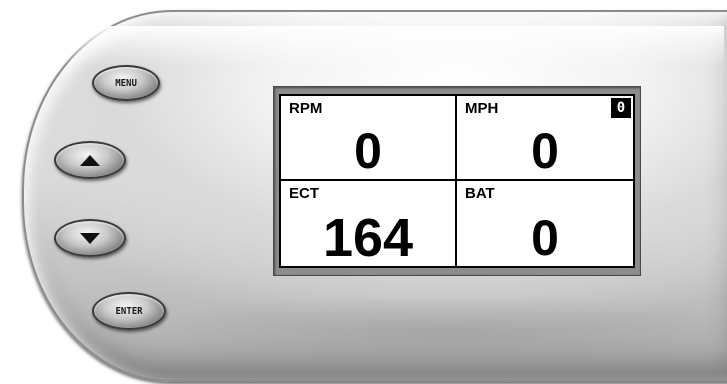 This screenshot has width=727, height=384. I want to click on mph-value: 0, so click(545, 151).